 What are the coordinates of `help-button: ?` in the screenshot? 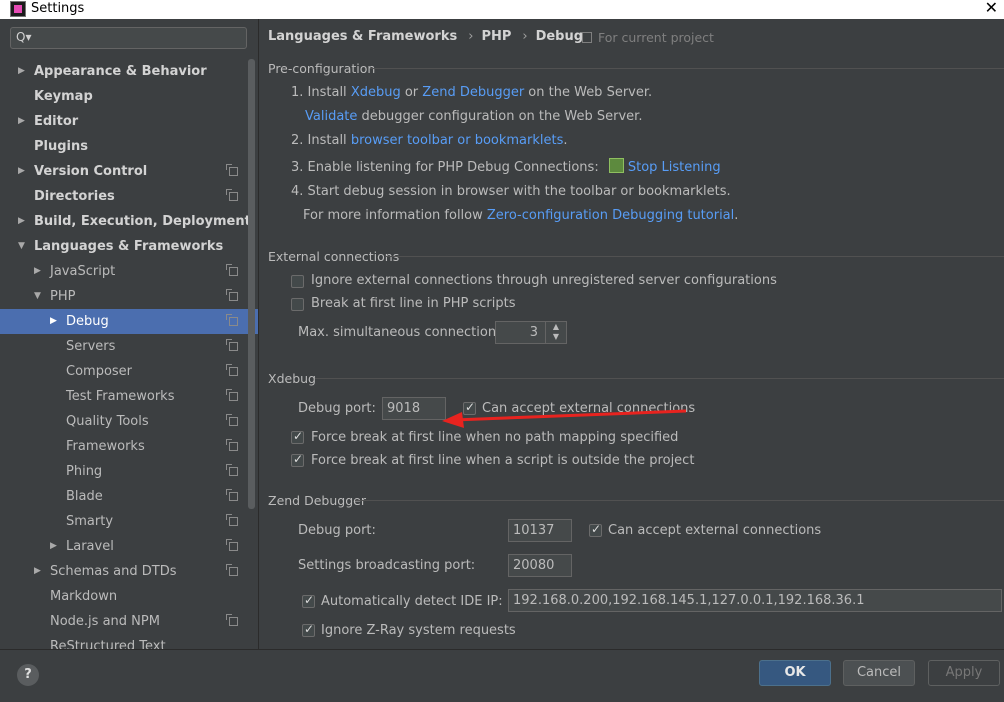 It's located at (28, 675).